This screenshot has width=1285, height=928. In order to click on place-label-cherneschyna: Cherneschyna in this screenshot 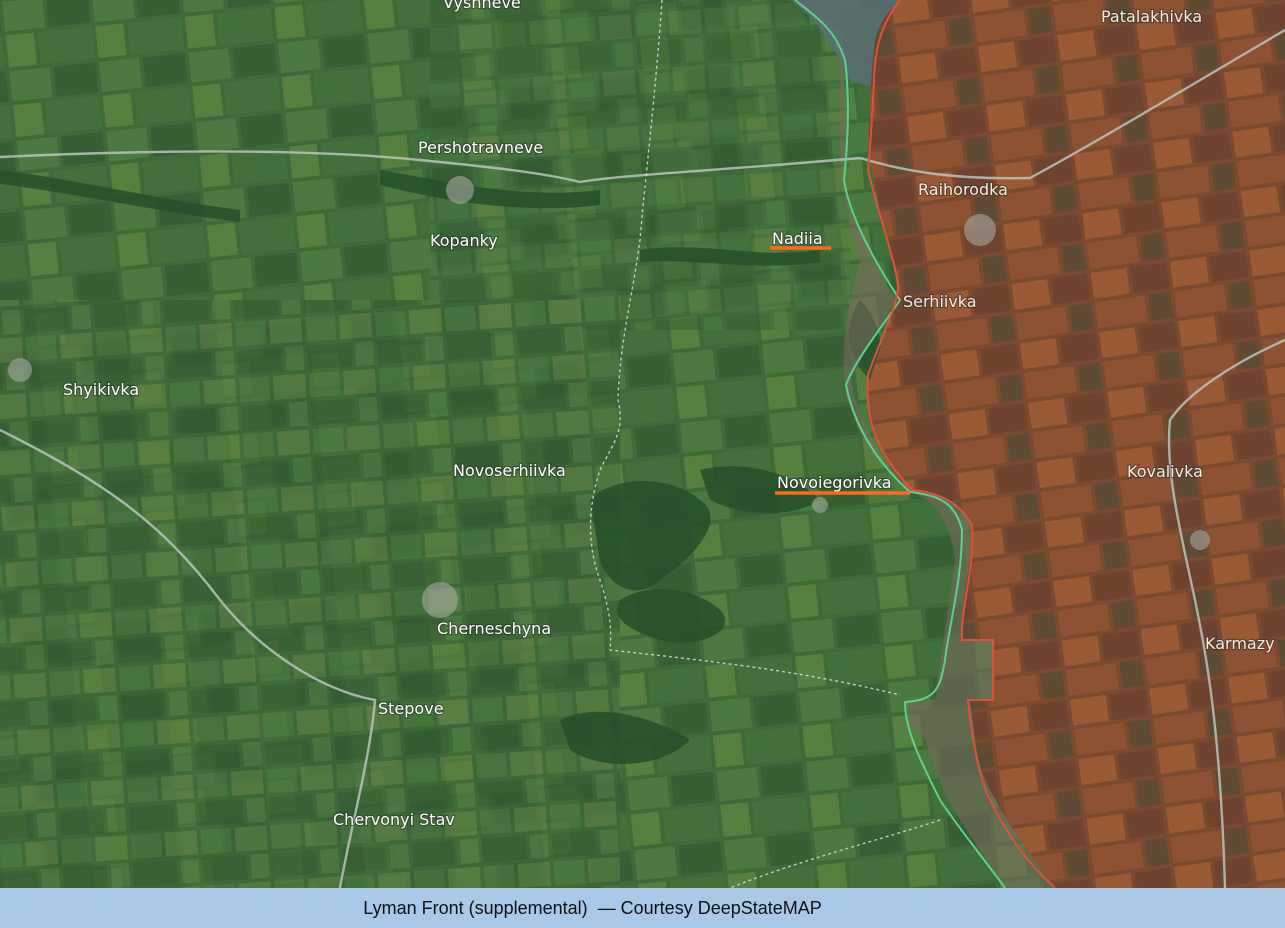, I will do `click(494, 628)`.